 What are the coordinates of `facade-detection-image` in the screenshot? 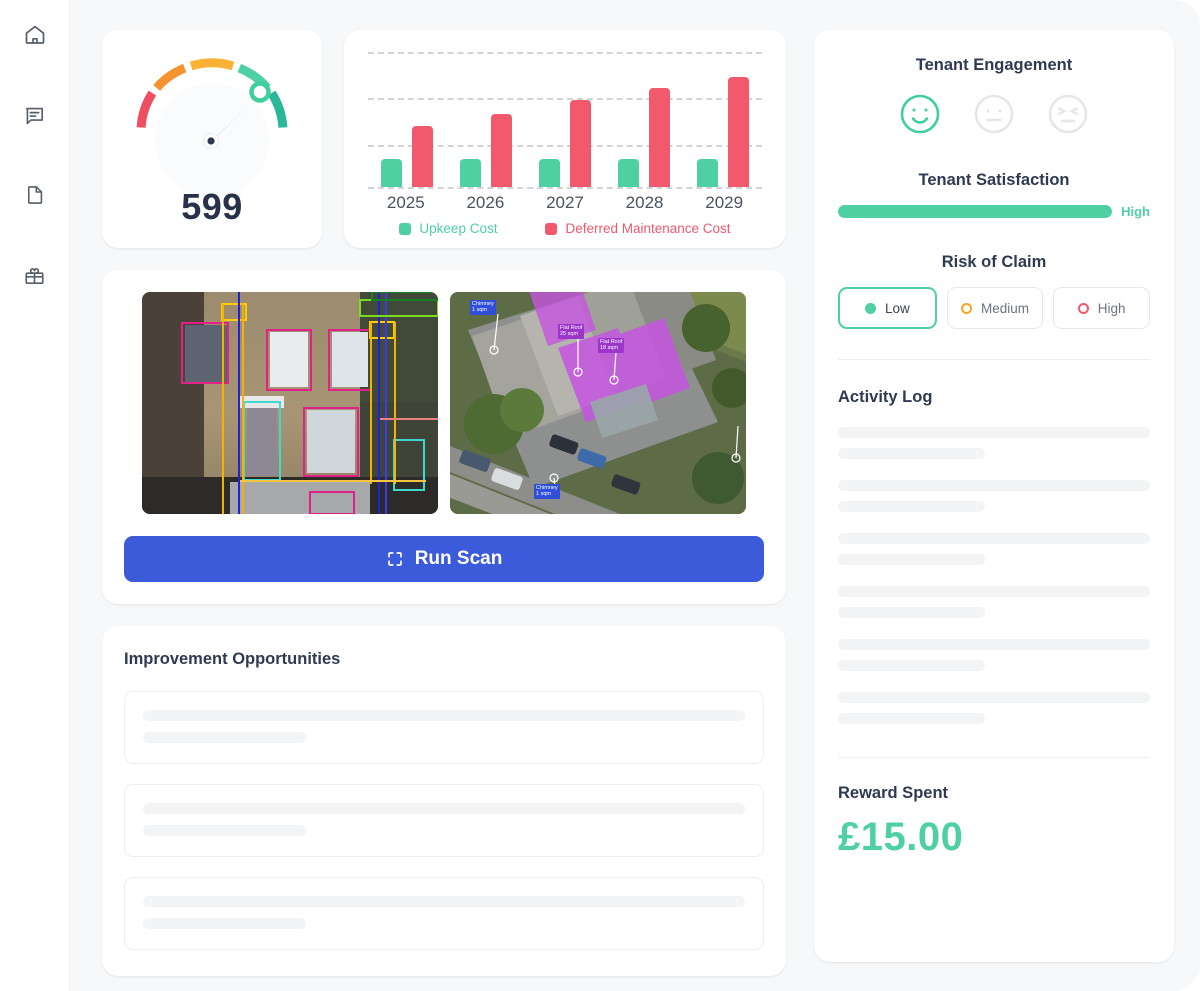 It's located at (290, 403).